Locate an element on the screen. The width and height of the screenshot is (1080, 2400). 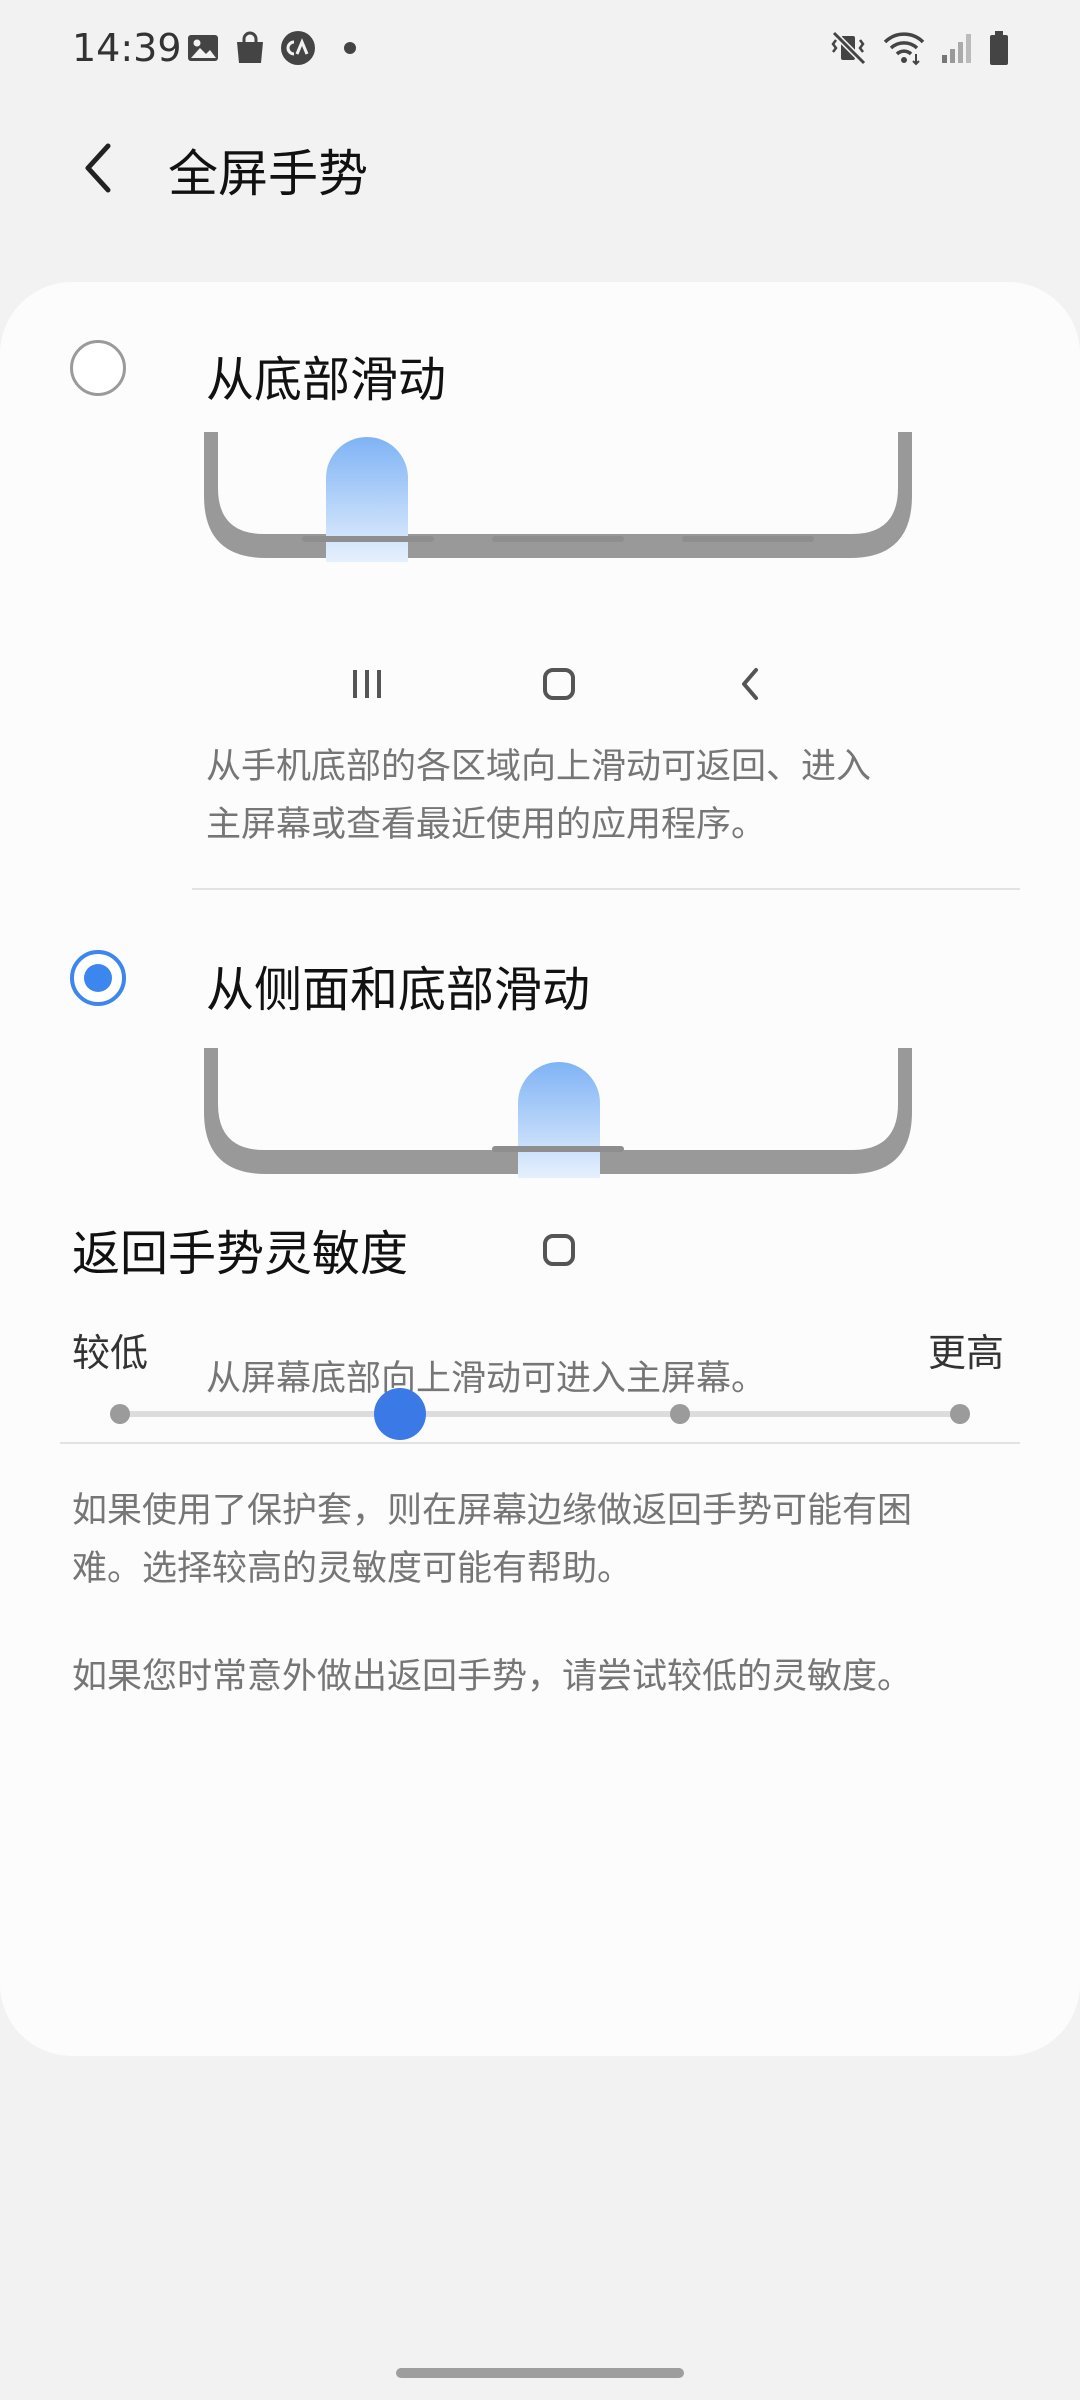
dot-icon is located at coordinates (350, 48).